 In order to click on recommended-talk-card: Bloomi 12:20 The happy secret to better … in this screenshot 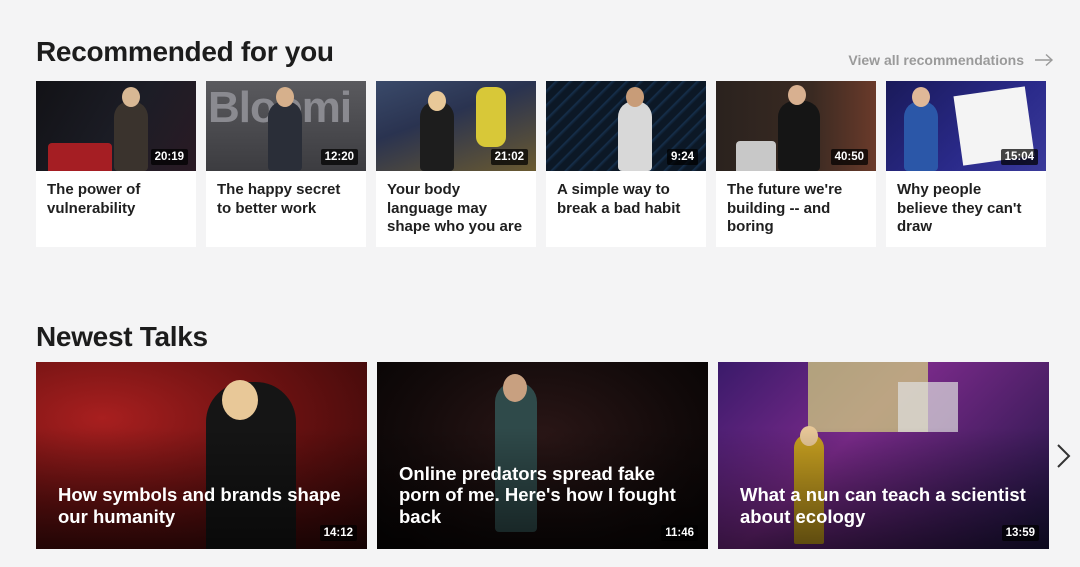, I will do `click(286, 164)`.